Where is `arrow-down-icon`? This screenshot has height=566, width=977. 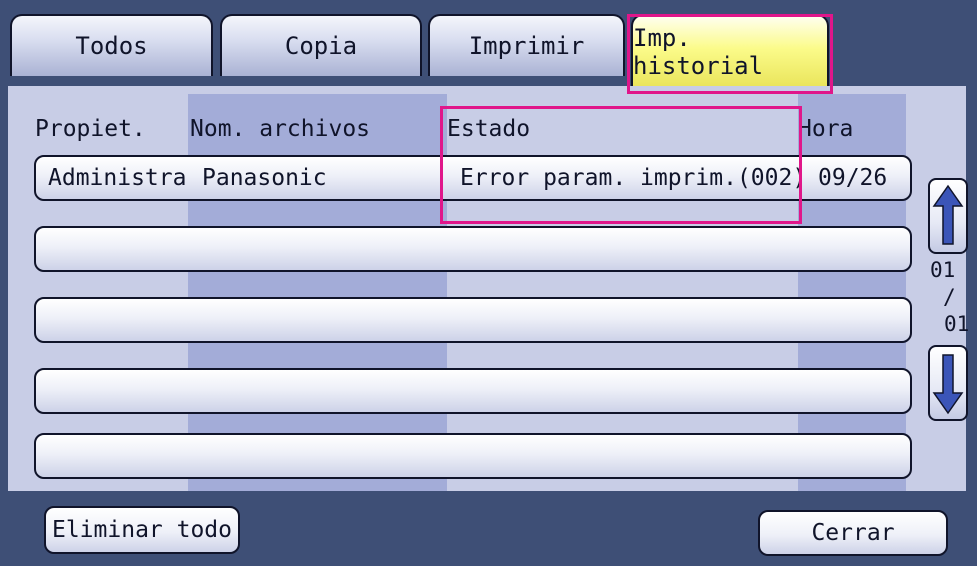
arrow-down-icon is located at coordinates (948, 384).